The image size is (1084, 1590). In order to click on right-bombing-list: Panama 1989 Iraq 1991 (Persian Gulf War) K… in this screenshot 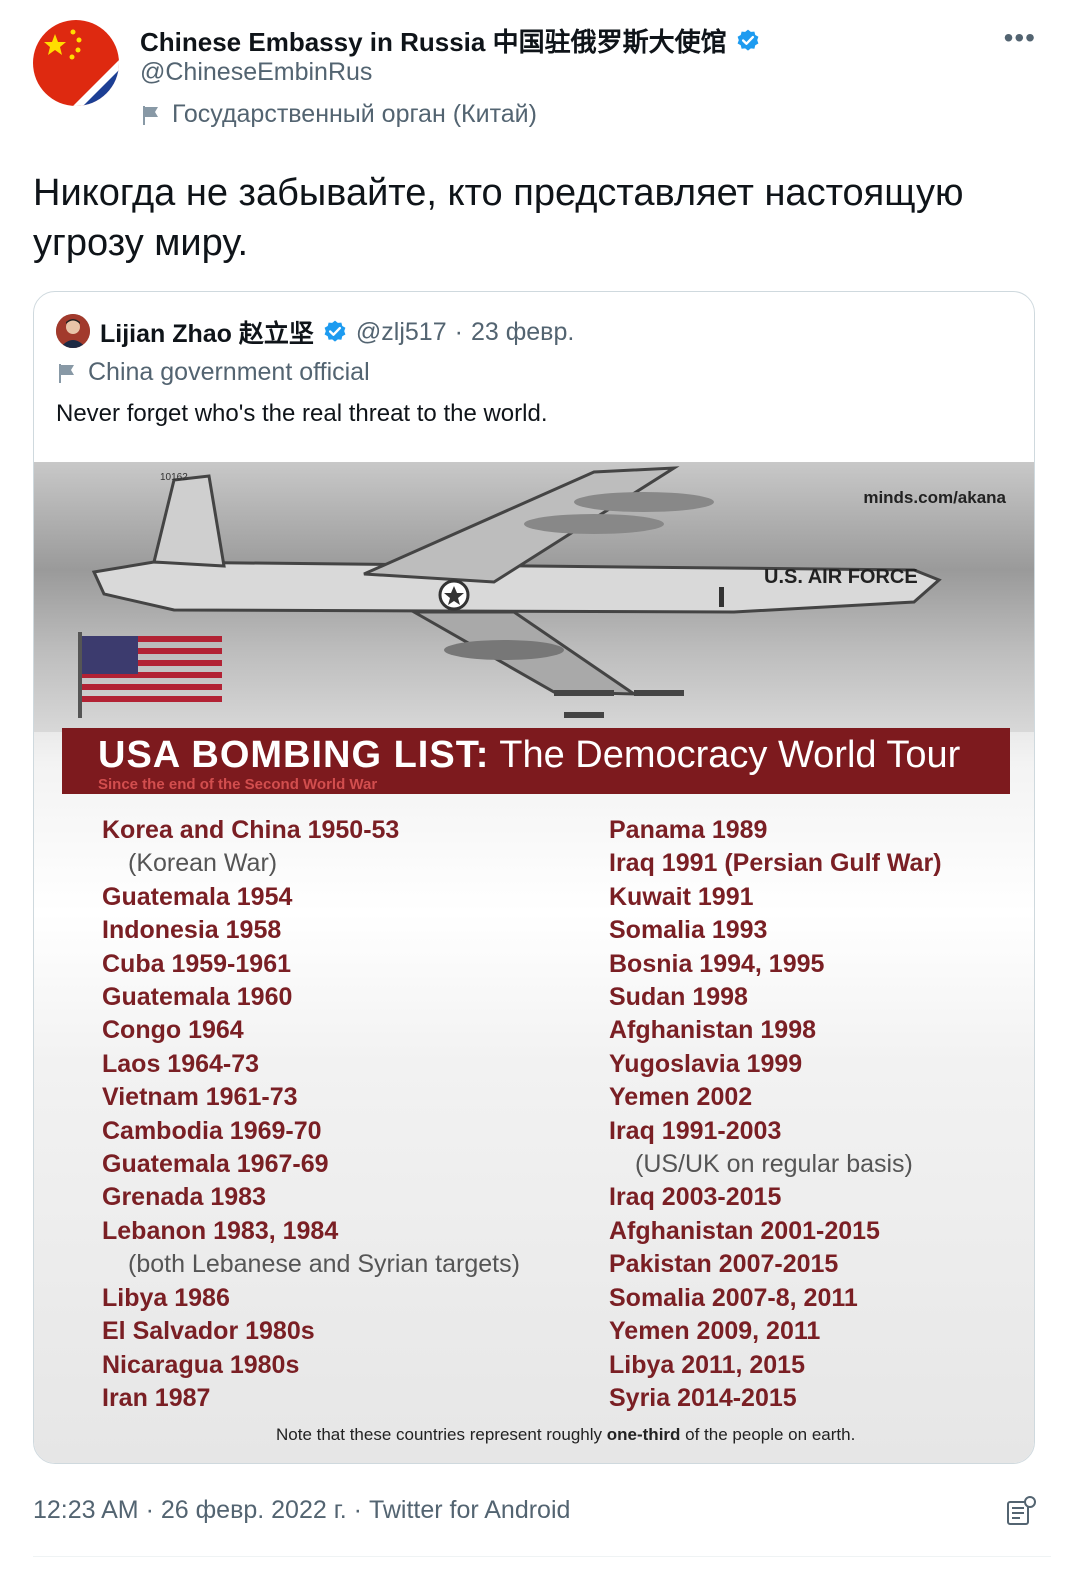, I will do `click(775, 1114)`.